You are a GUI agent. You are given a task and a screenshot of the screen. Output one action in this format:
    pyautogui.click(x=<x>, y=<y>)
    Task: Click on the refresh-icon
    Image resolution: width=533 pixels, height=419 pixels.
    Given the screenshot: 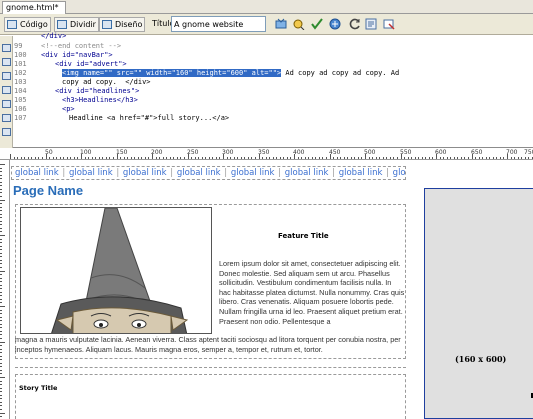 What is the action you would take?
    pyautogui.click(x=355, y=24)
    